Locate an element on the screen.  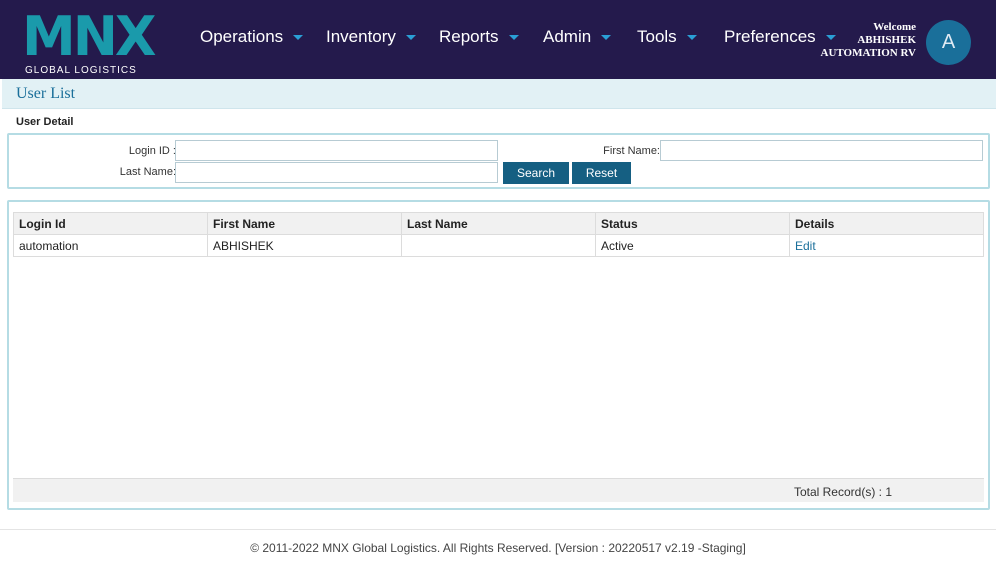
cell-last-name is located at coordinates (498, 245).